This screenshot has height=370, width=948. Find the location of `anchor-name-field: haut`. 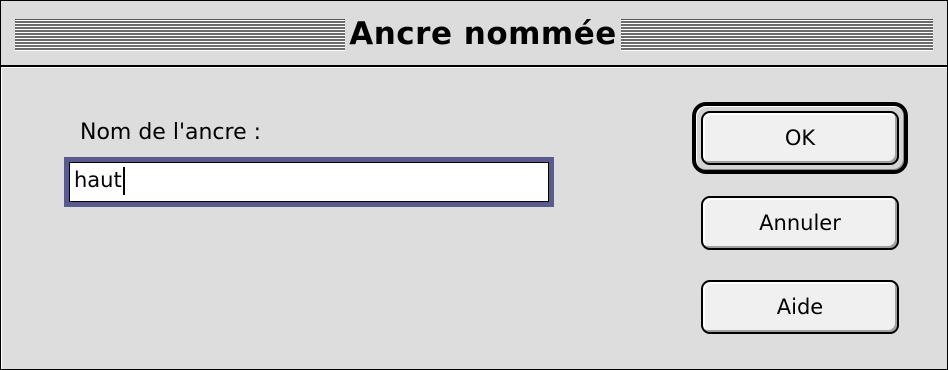

anchor-name-field: haut is located at coordinates (309, 182).